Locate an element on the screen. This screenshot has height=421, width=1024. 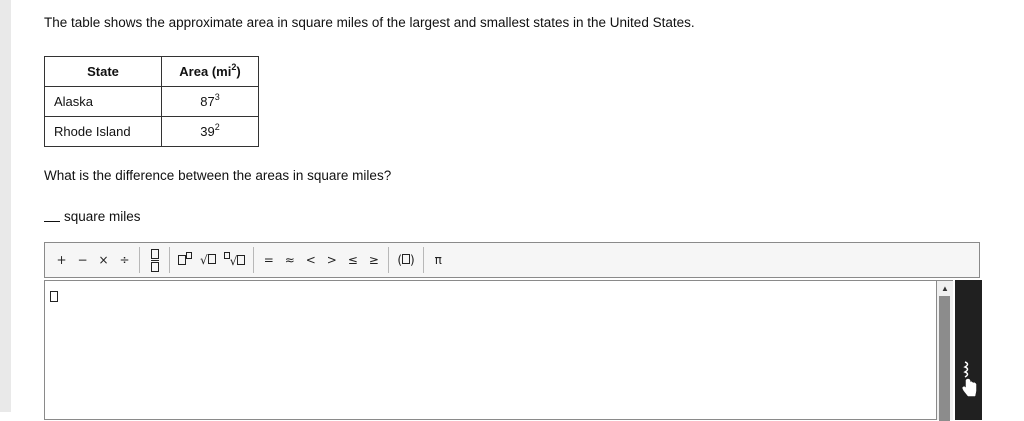
plus-button: + is located at coordinates (61, 260).